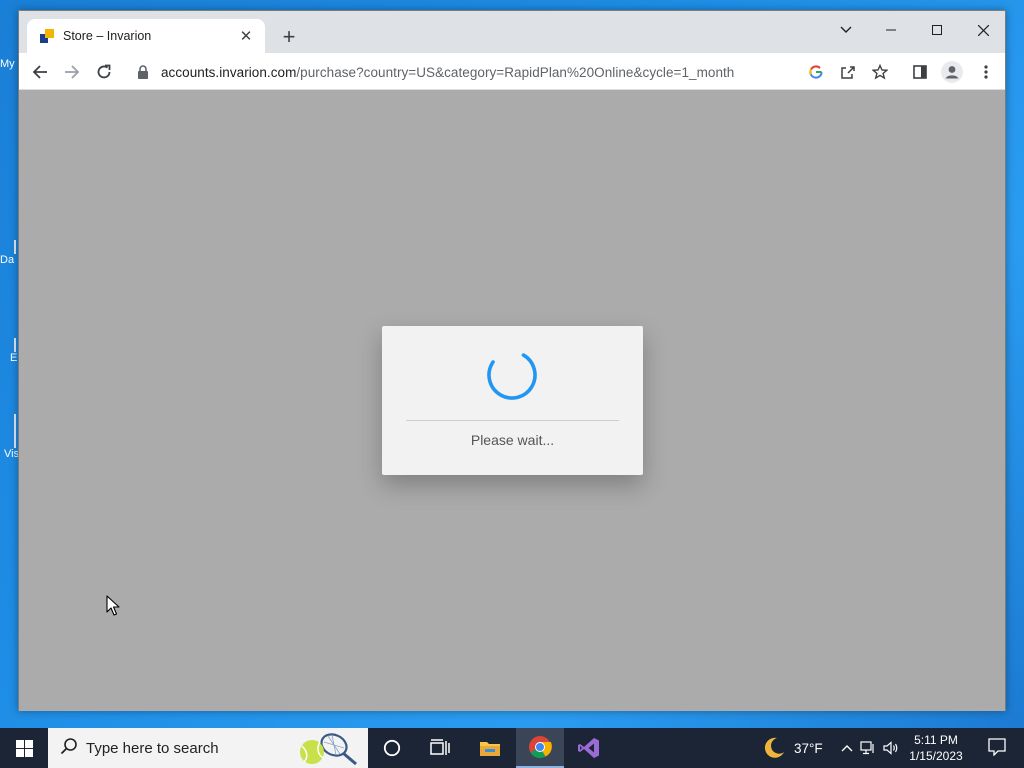 The height and width of the screenshot is (768, 1024). I want to click on chevron-down-icon, so click(846, 29).